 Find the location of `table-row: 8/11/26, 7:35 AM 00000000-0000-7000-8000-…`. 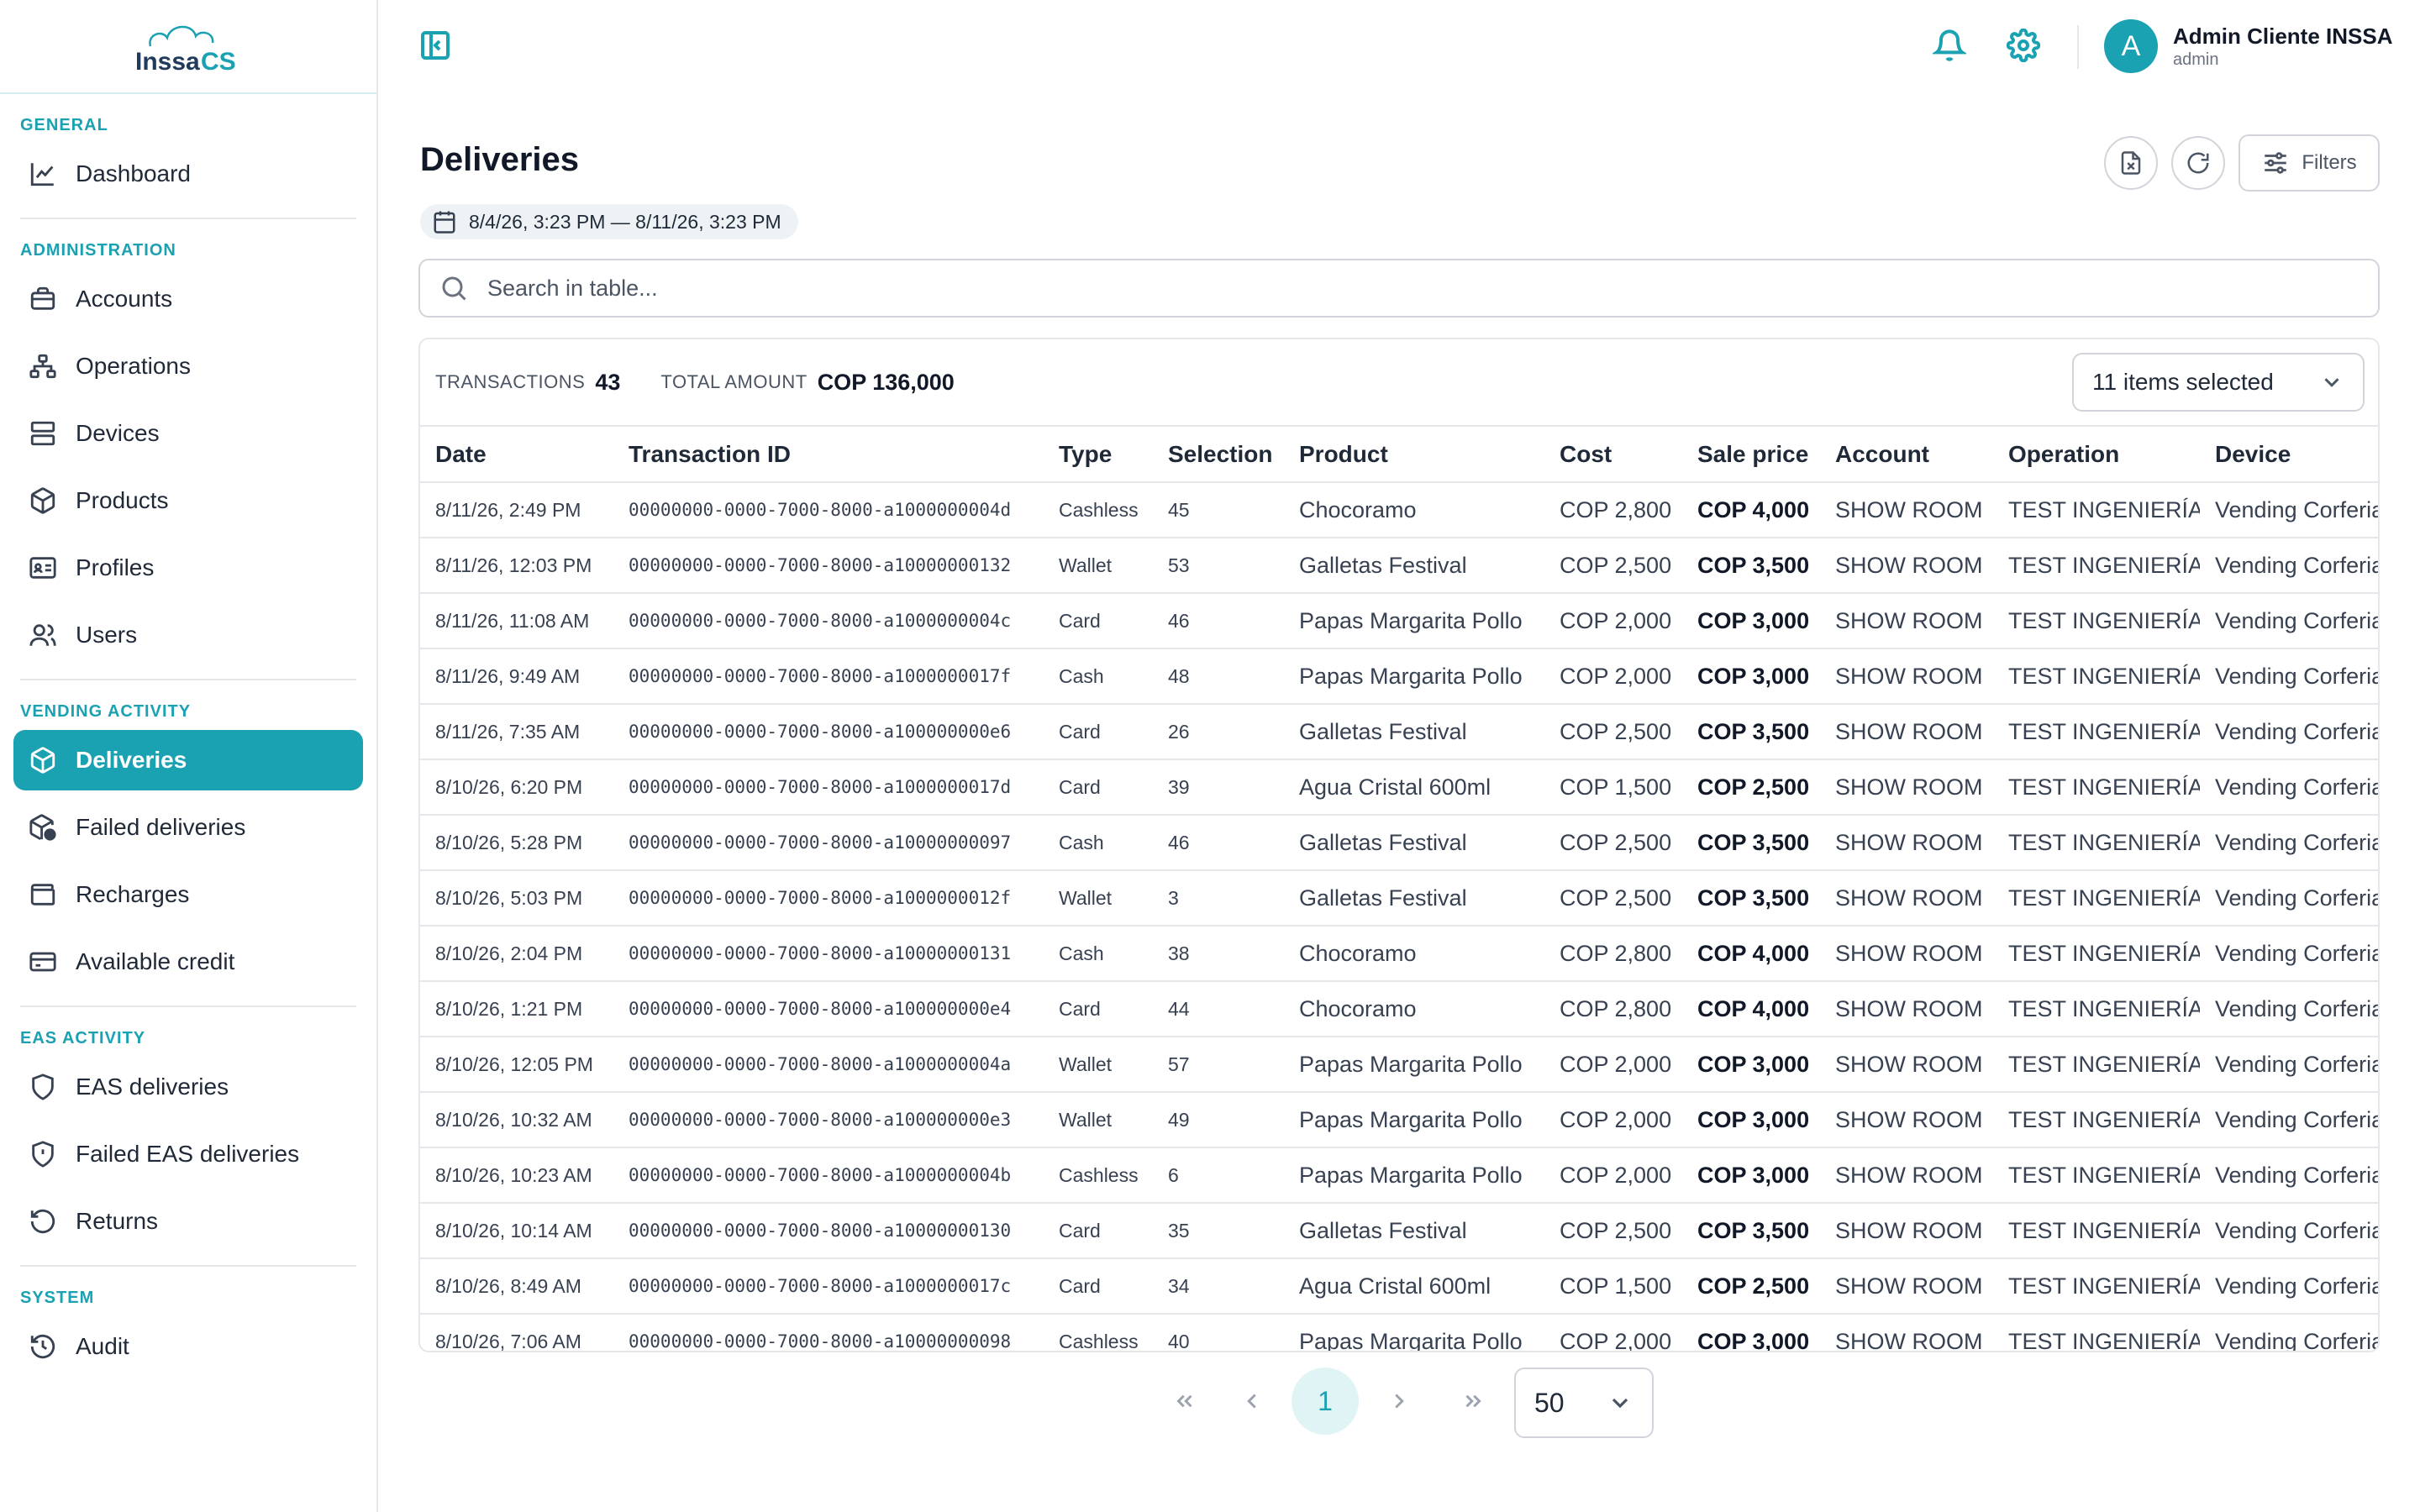

table-row: 8/11/26, 7:35 AM 00000000-0000-7000-8000-… is located at coordinates (1399, 732).